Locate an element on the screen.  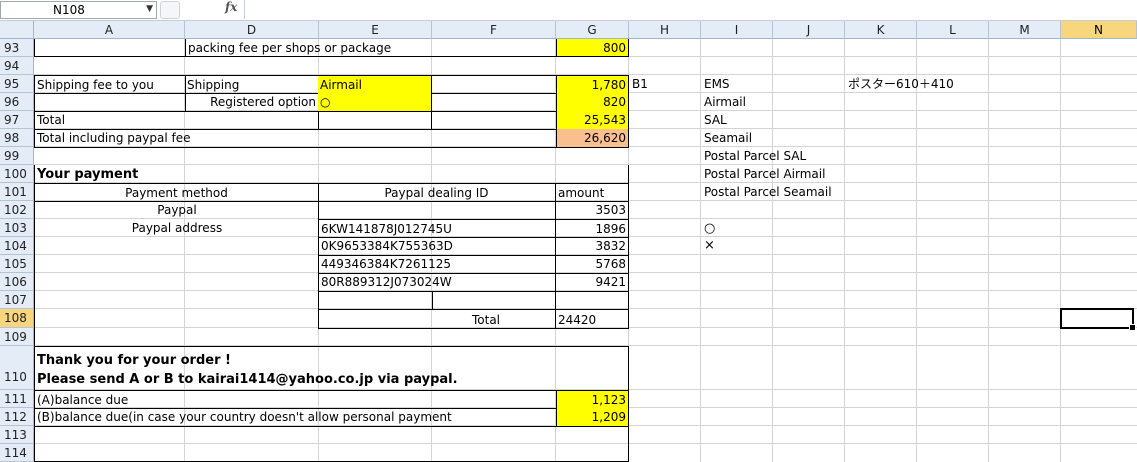
formula-bar: N108 ▼ fx is located at coordinates (568, 10).